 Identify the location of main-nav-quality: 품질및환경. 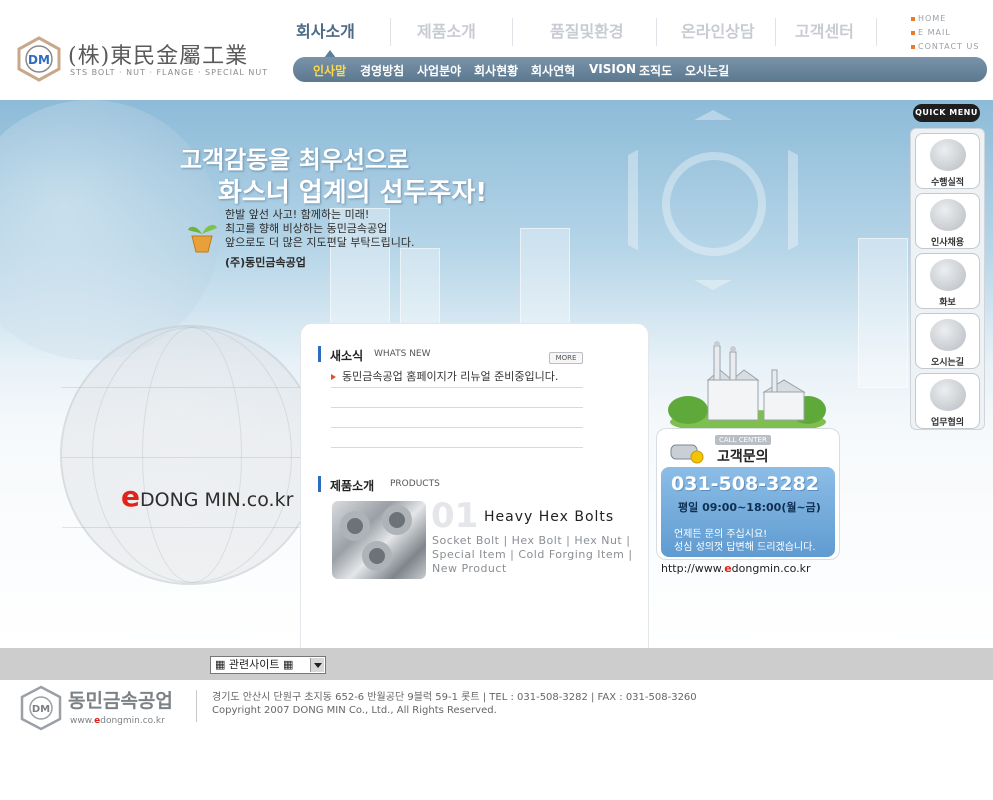
(587, 30).